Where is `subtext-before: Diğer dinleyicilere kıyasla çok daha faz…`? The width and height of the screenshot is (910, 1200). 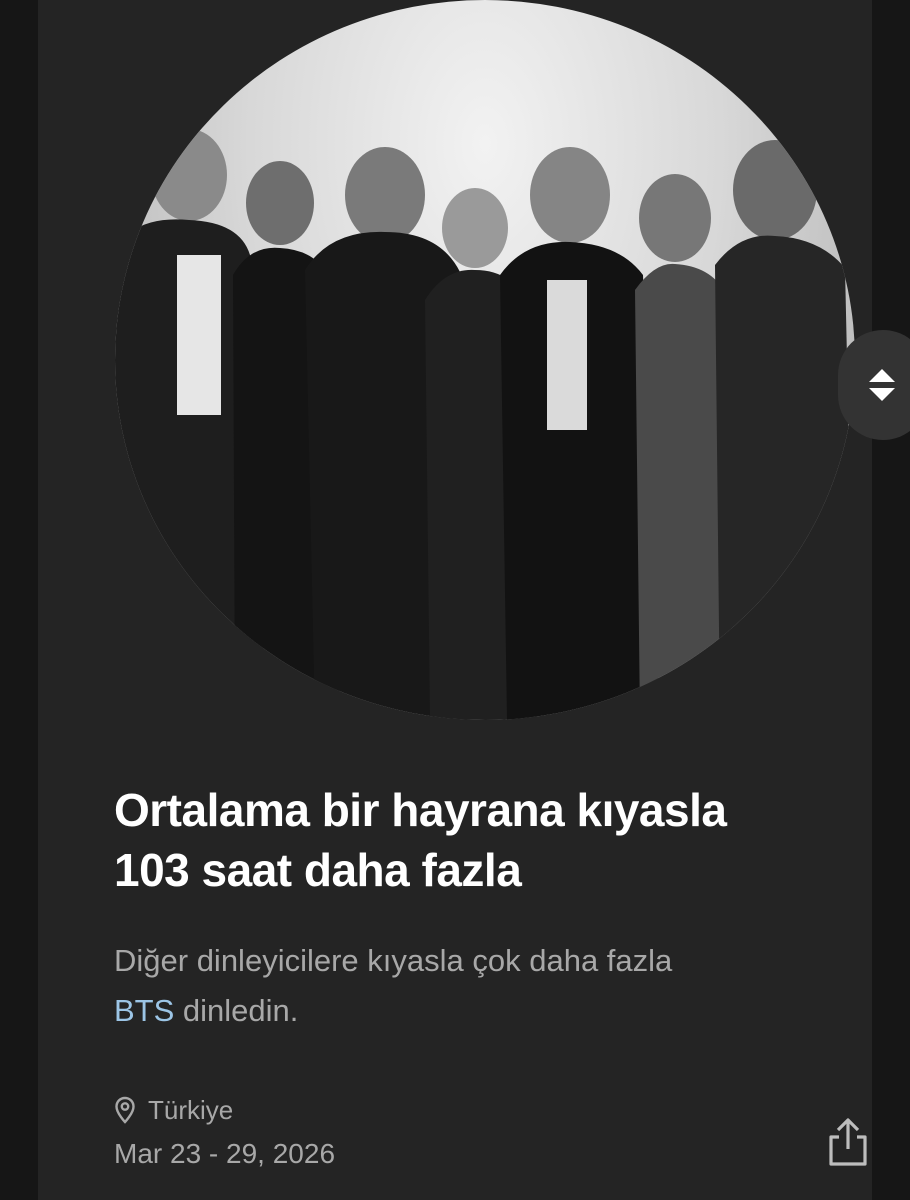 subtext-before: Diğer dinleyicilere kıyasla çok daha faz… is located at coordinates (393, 960).